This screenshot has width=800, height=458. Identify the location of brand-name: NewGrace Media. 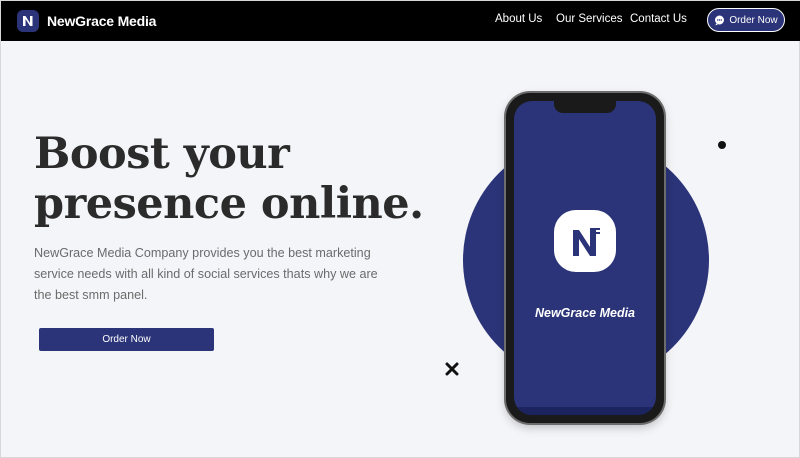
(102, 21).